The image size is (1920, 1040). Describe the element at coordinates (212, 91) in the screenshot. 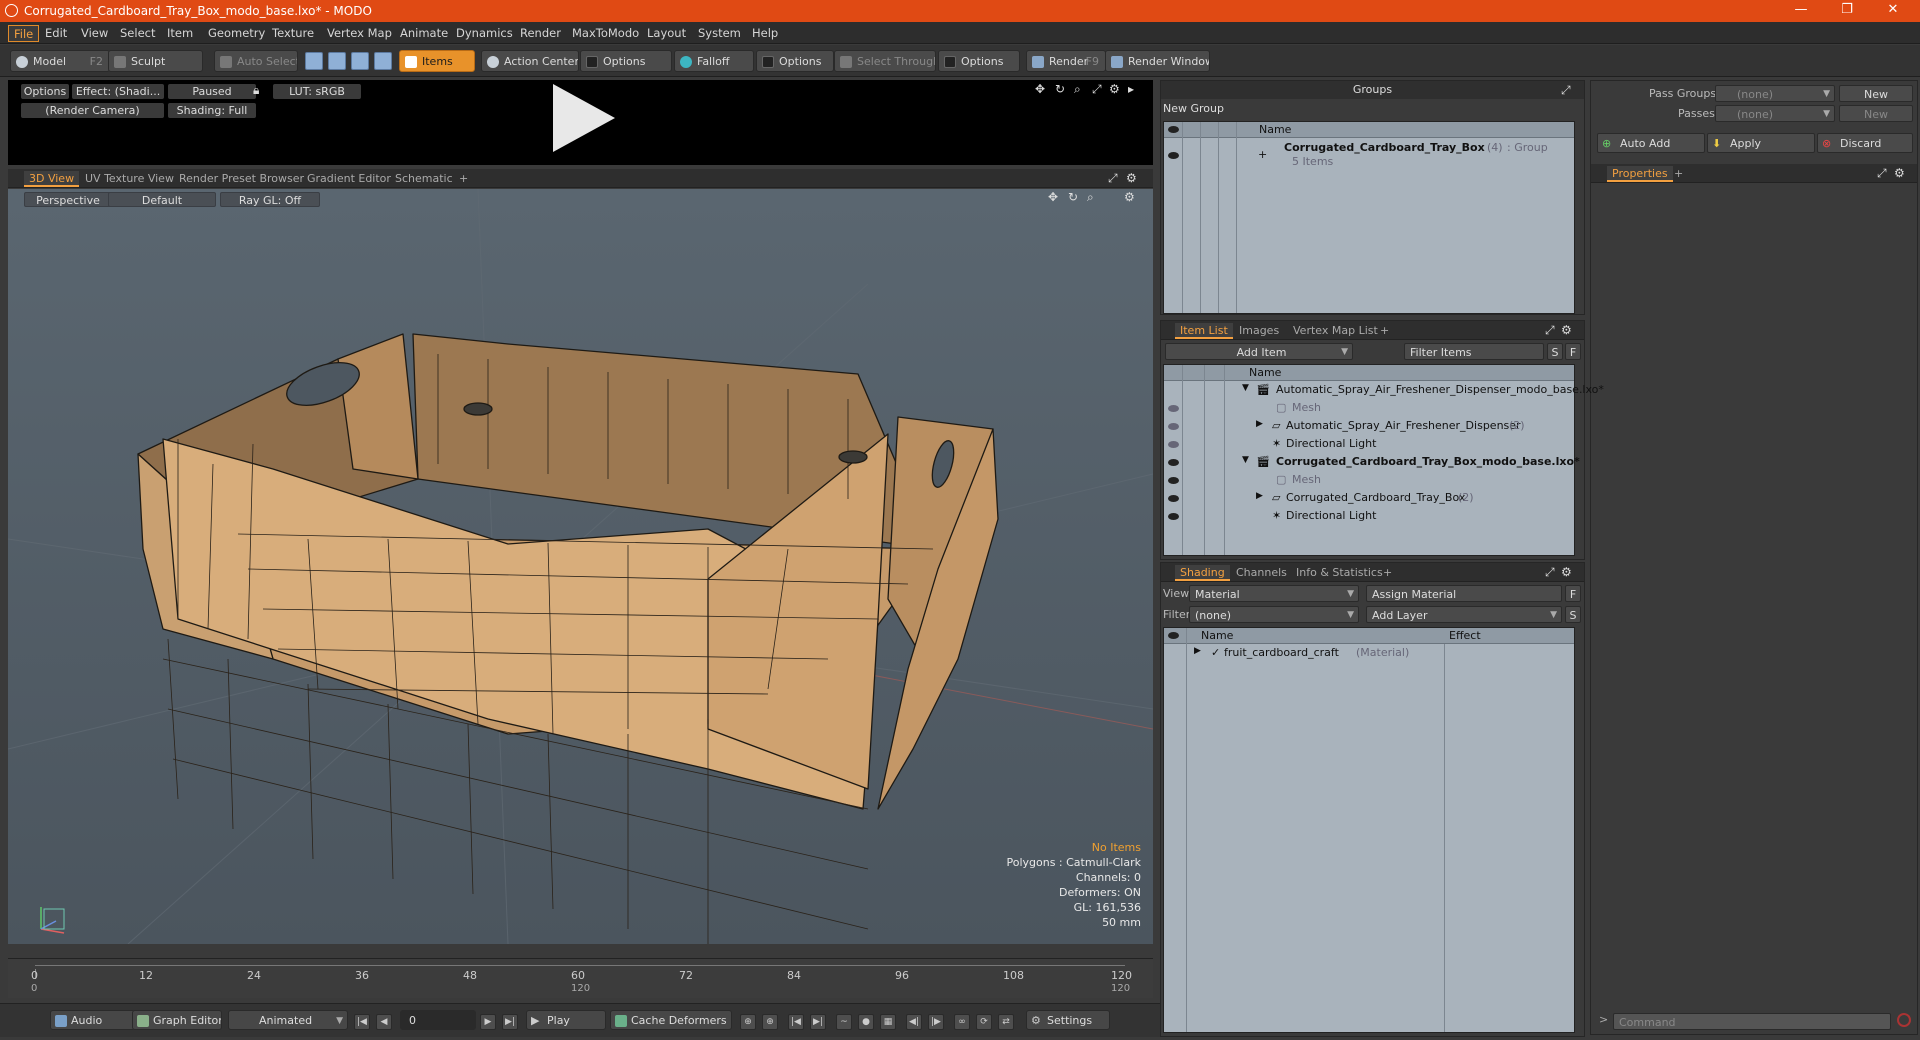

I see `preview-paused-button: Paused` at that location.